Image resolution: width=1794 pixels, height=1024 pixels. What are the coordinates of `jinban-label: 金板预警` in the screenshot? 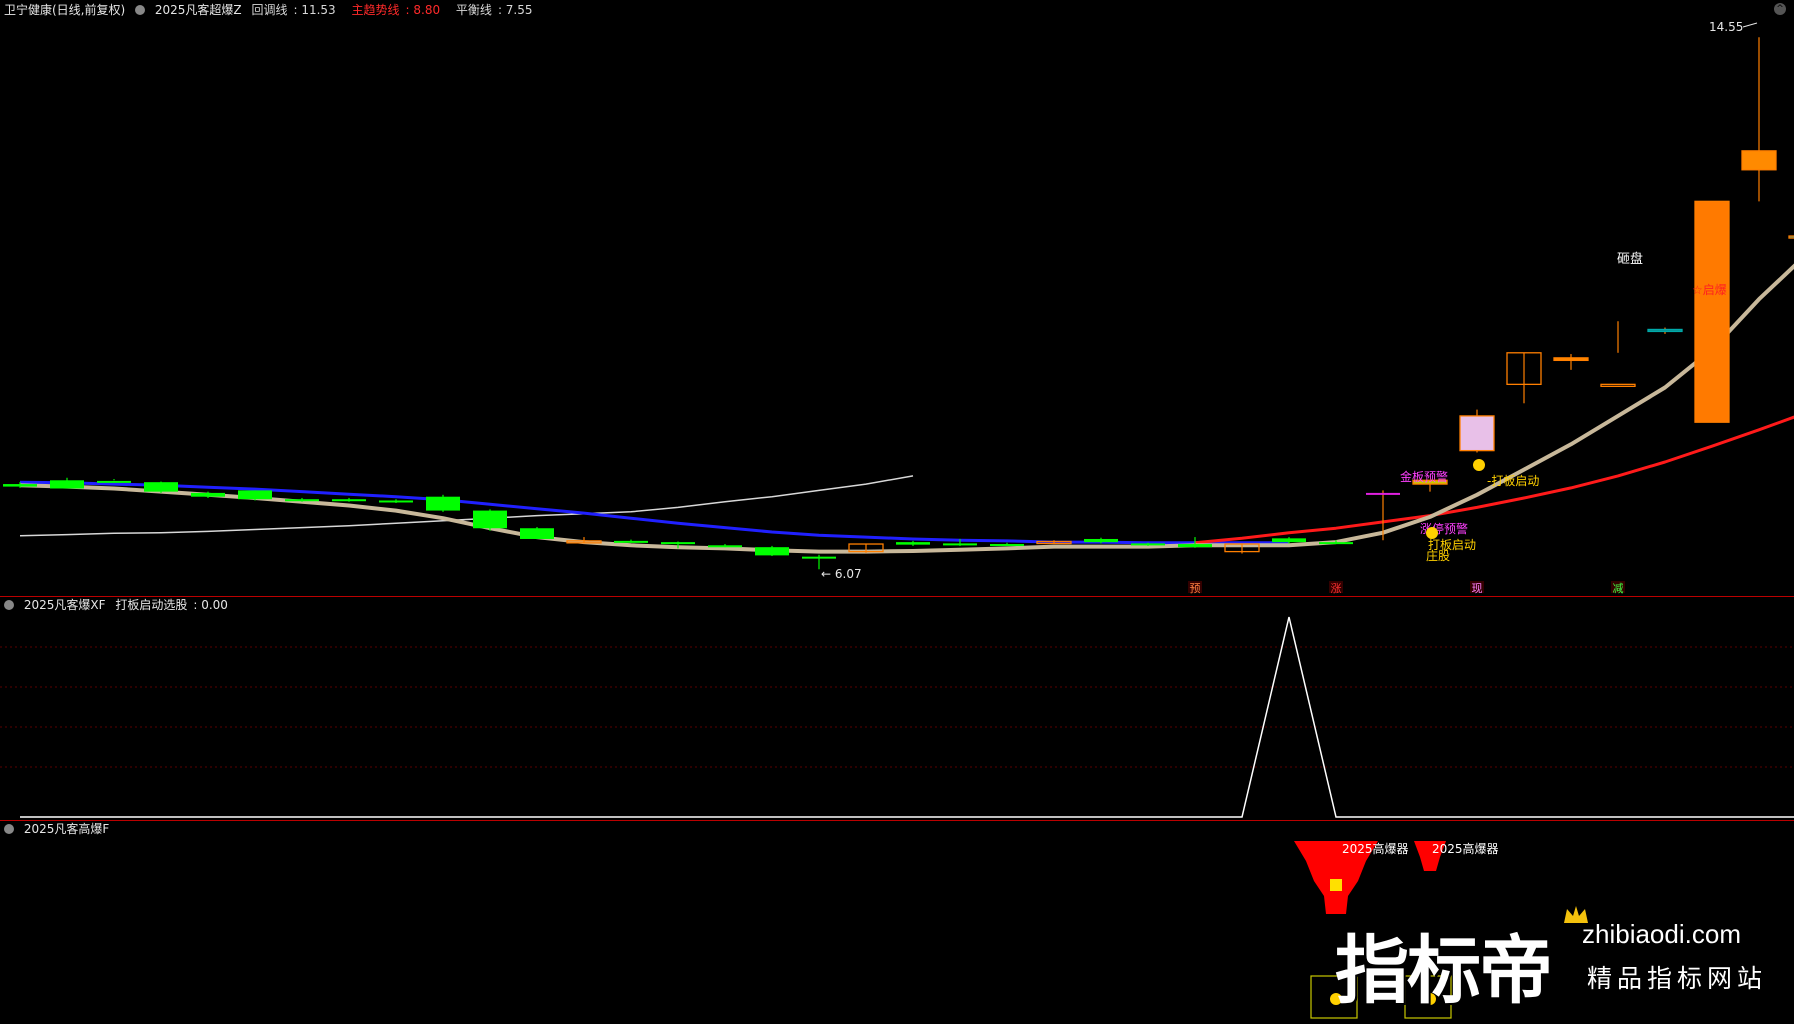 It's located at (1424, 476).